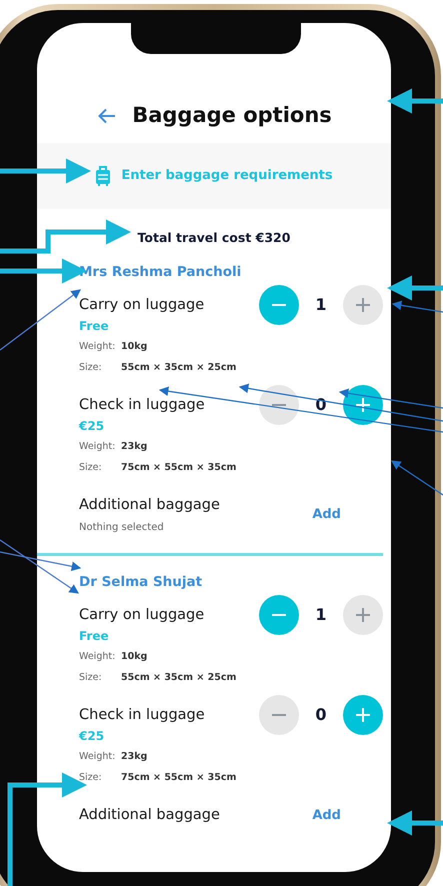  Describe the element at coordinates (122, 528) in the screenshot. I see `selection-note: Nothing selected` at that location.